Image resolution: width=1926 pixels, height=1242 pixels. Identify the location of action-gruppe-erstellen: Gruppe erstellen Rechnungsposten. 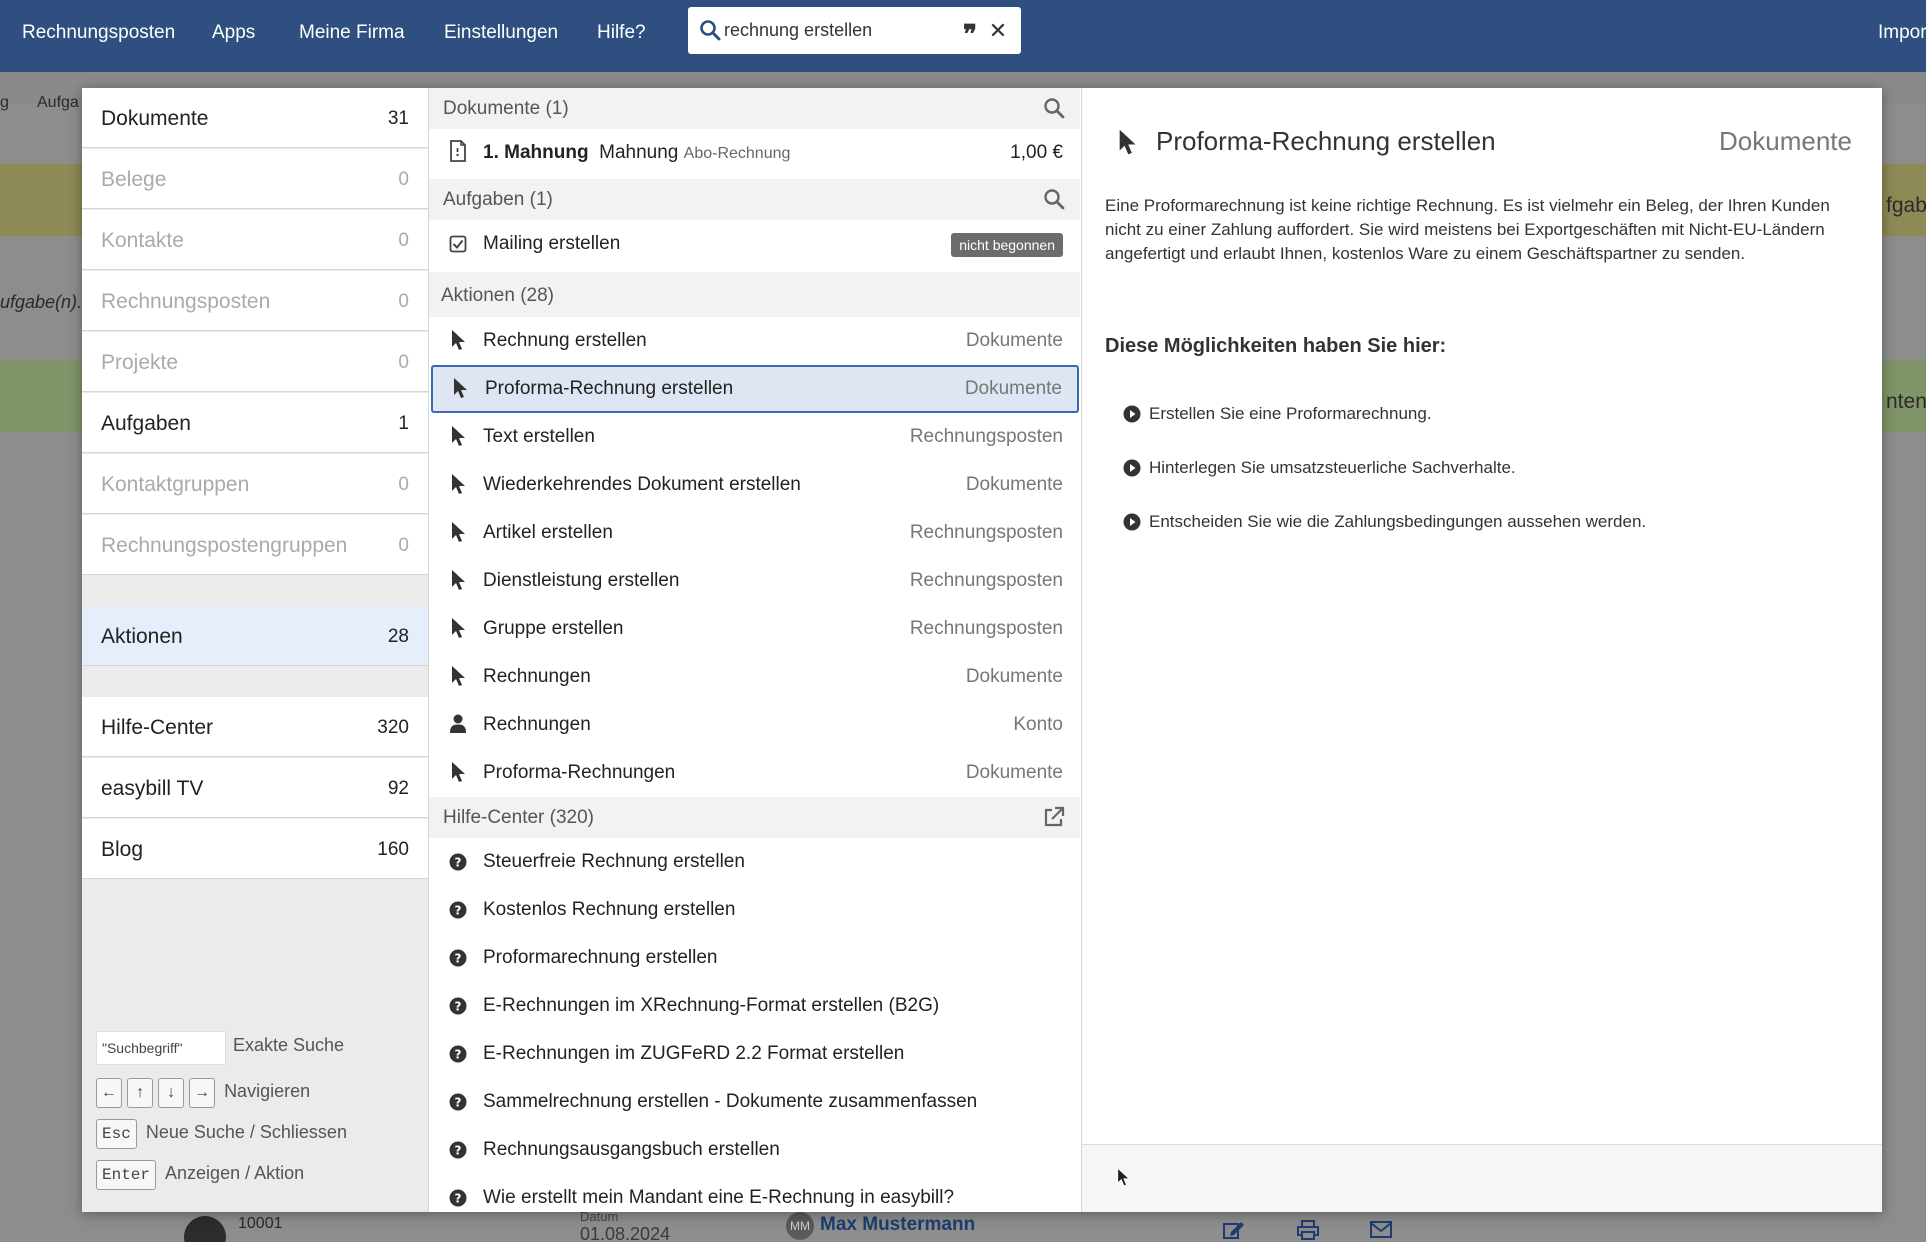
(754, 629).